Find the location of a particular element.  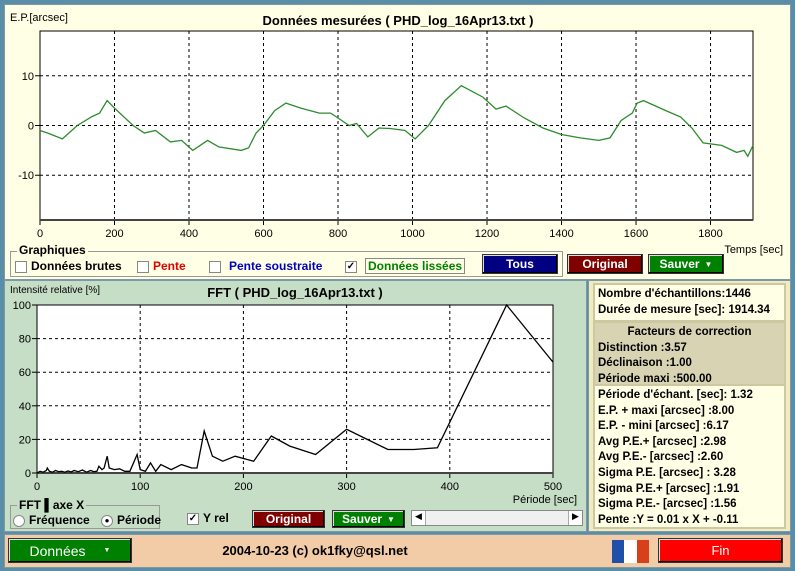

period-radio: ● Période is located at coordinates (131, 520).